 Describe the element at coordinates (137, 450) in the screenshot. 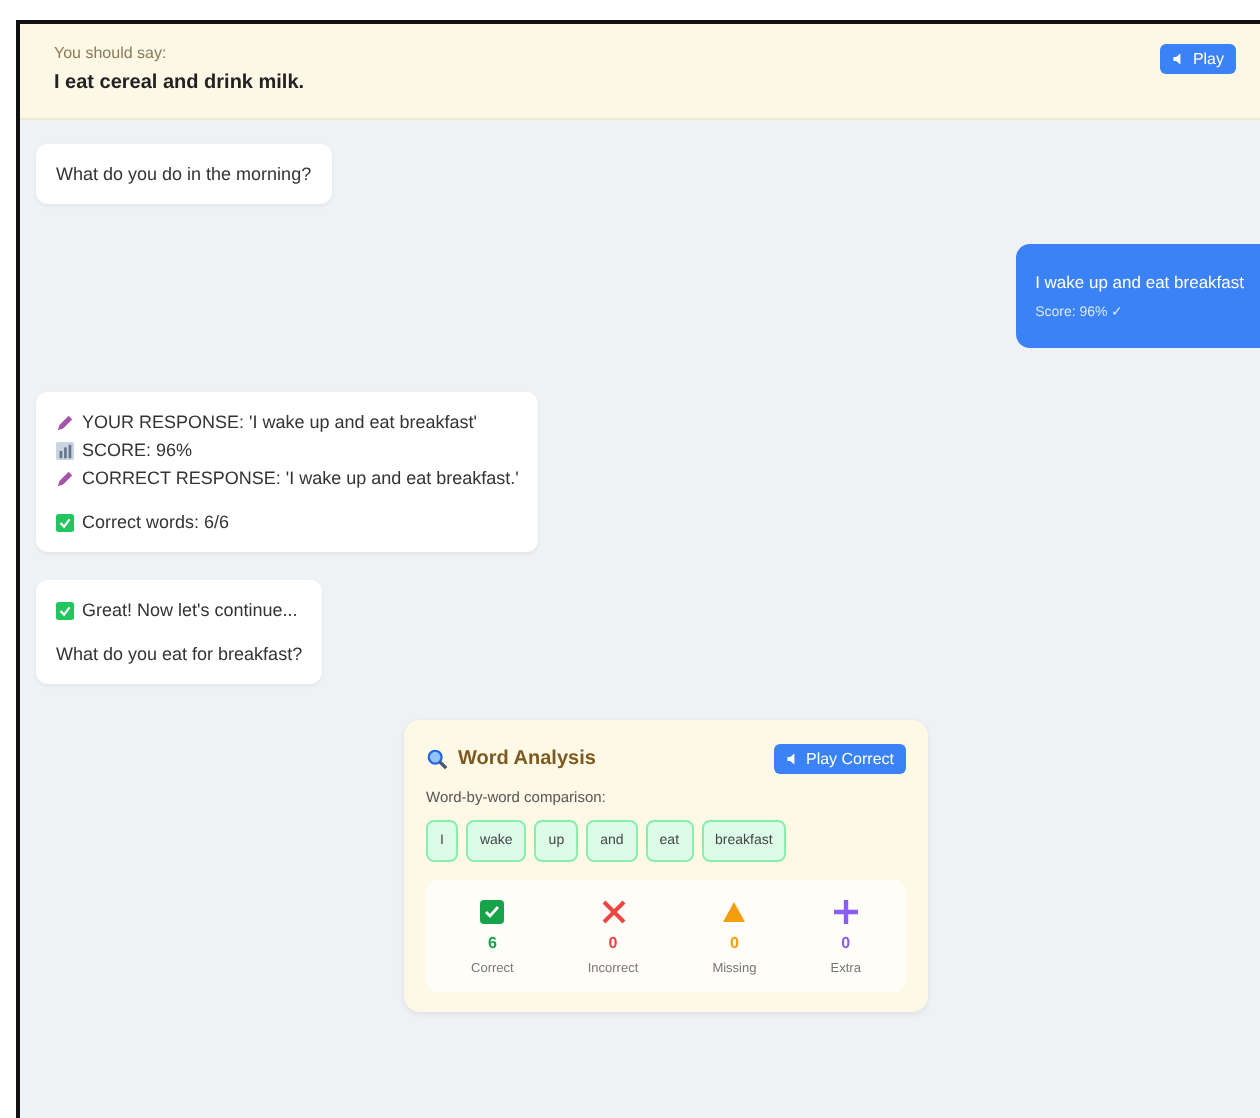

I see `message-text: SCORE: 96%` at that location.